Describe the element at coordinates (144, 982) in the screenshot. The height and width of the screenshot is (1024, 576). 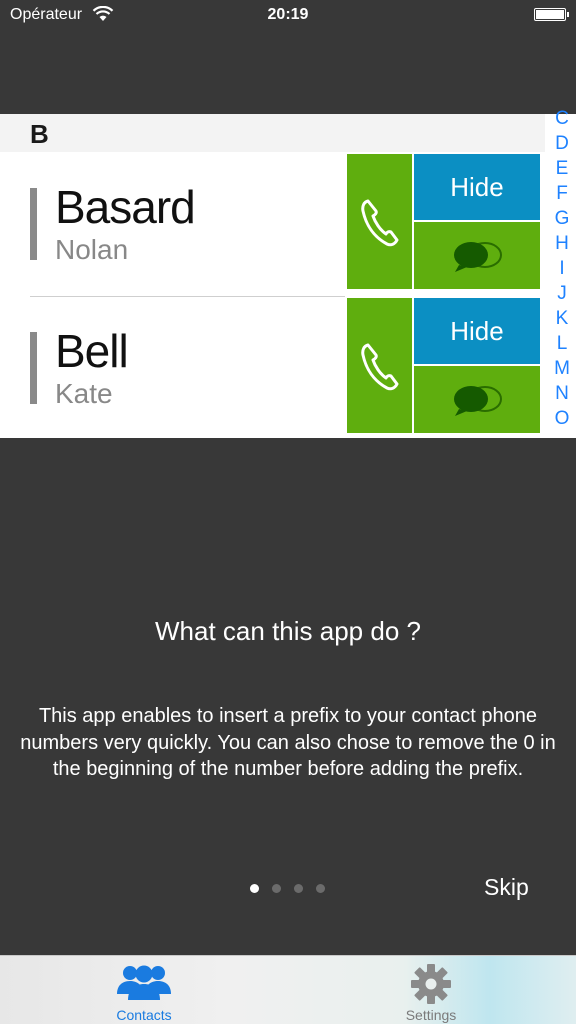
I see `contacts-icon` at that location.